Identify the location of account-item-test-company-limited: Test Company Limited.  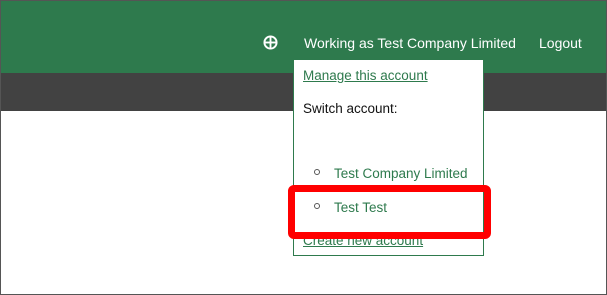
(391, 173).